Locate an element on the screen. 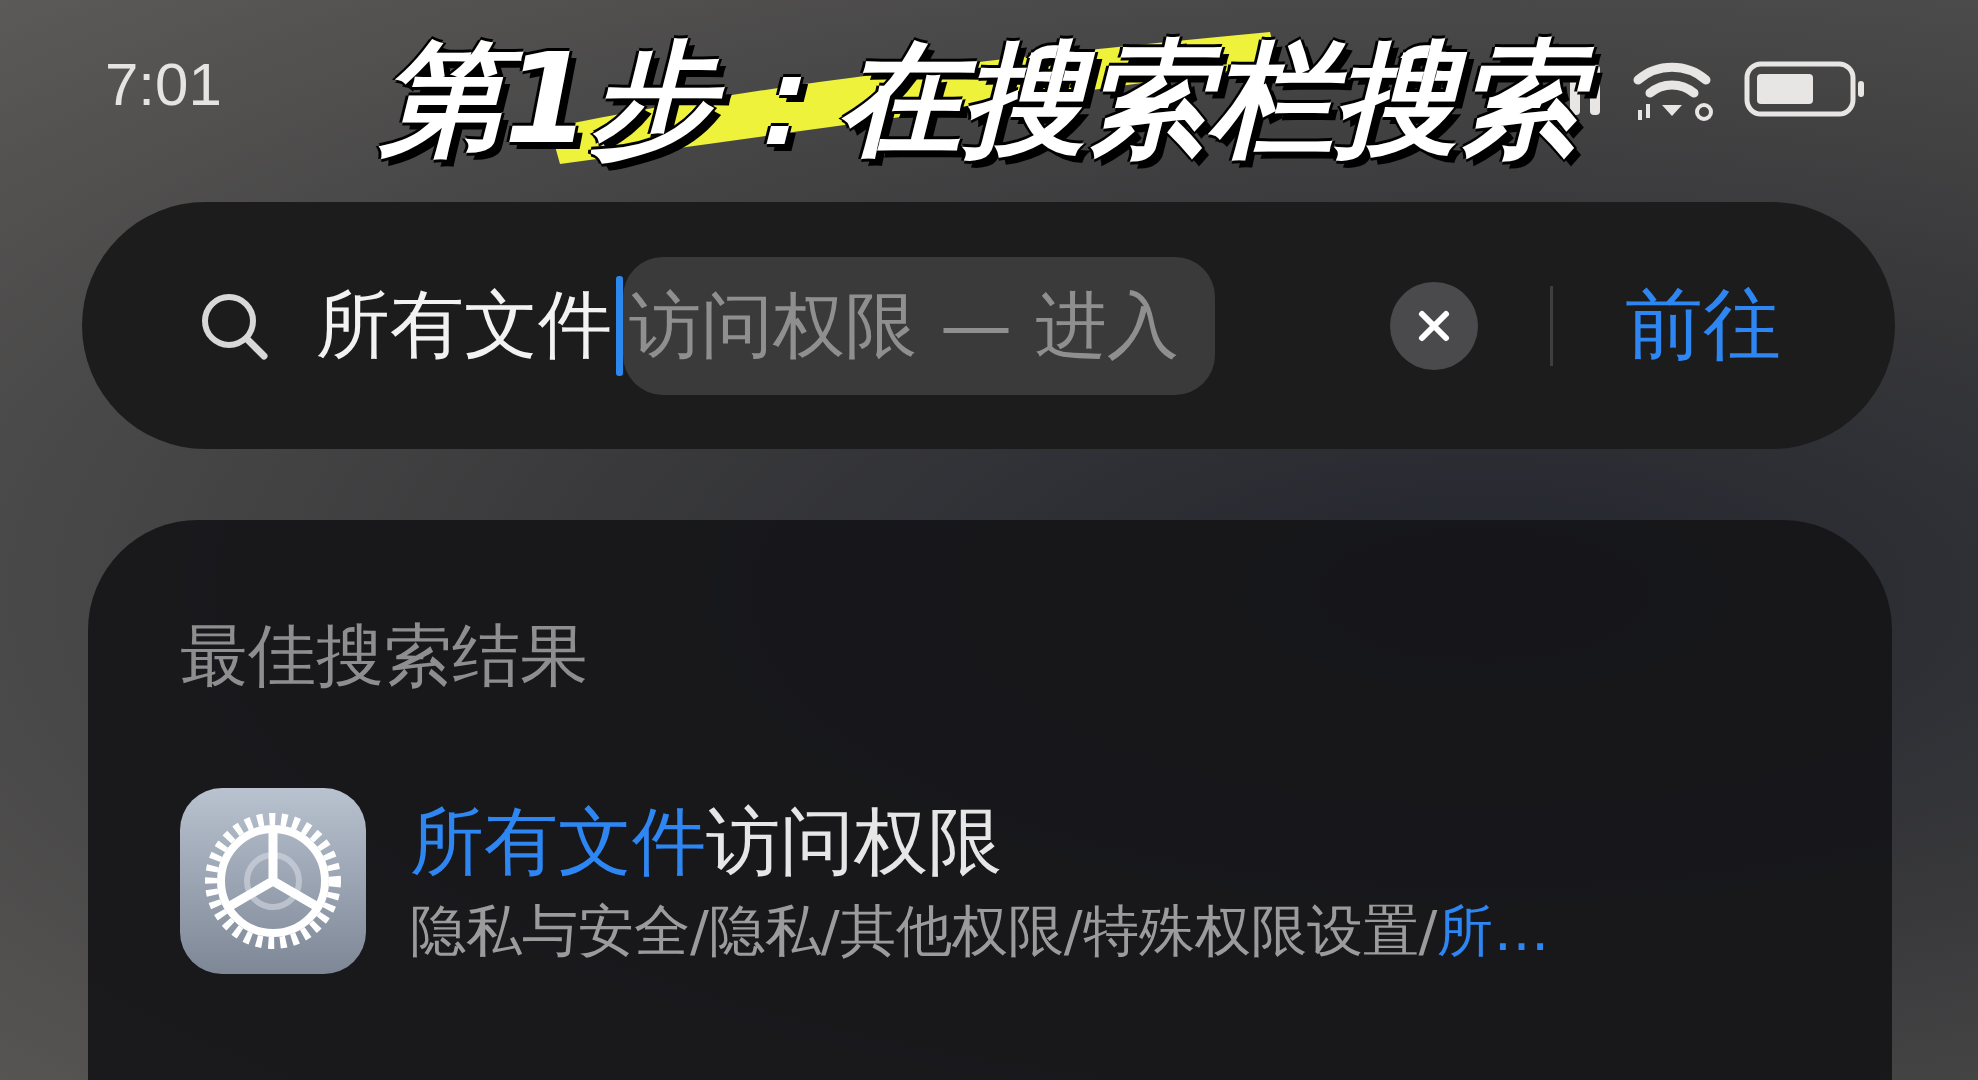 This screenshot has height=1080, width=1978. go-button: 前往 is located at coordinates (1703, 325).